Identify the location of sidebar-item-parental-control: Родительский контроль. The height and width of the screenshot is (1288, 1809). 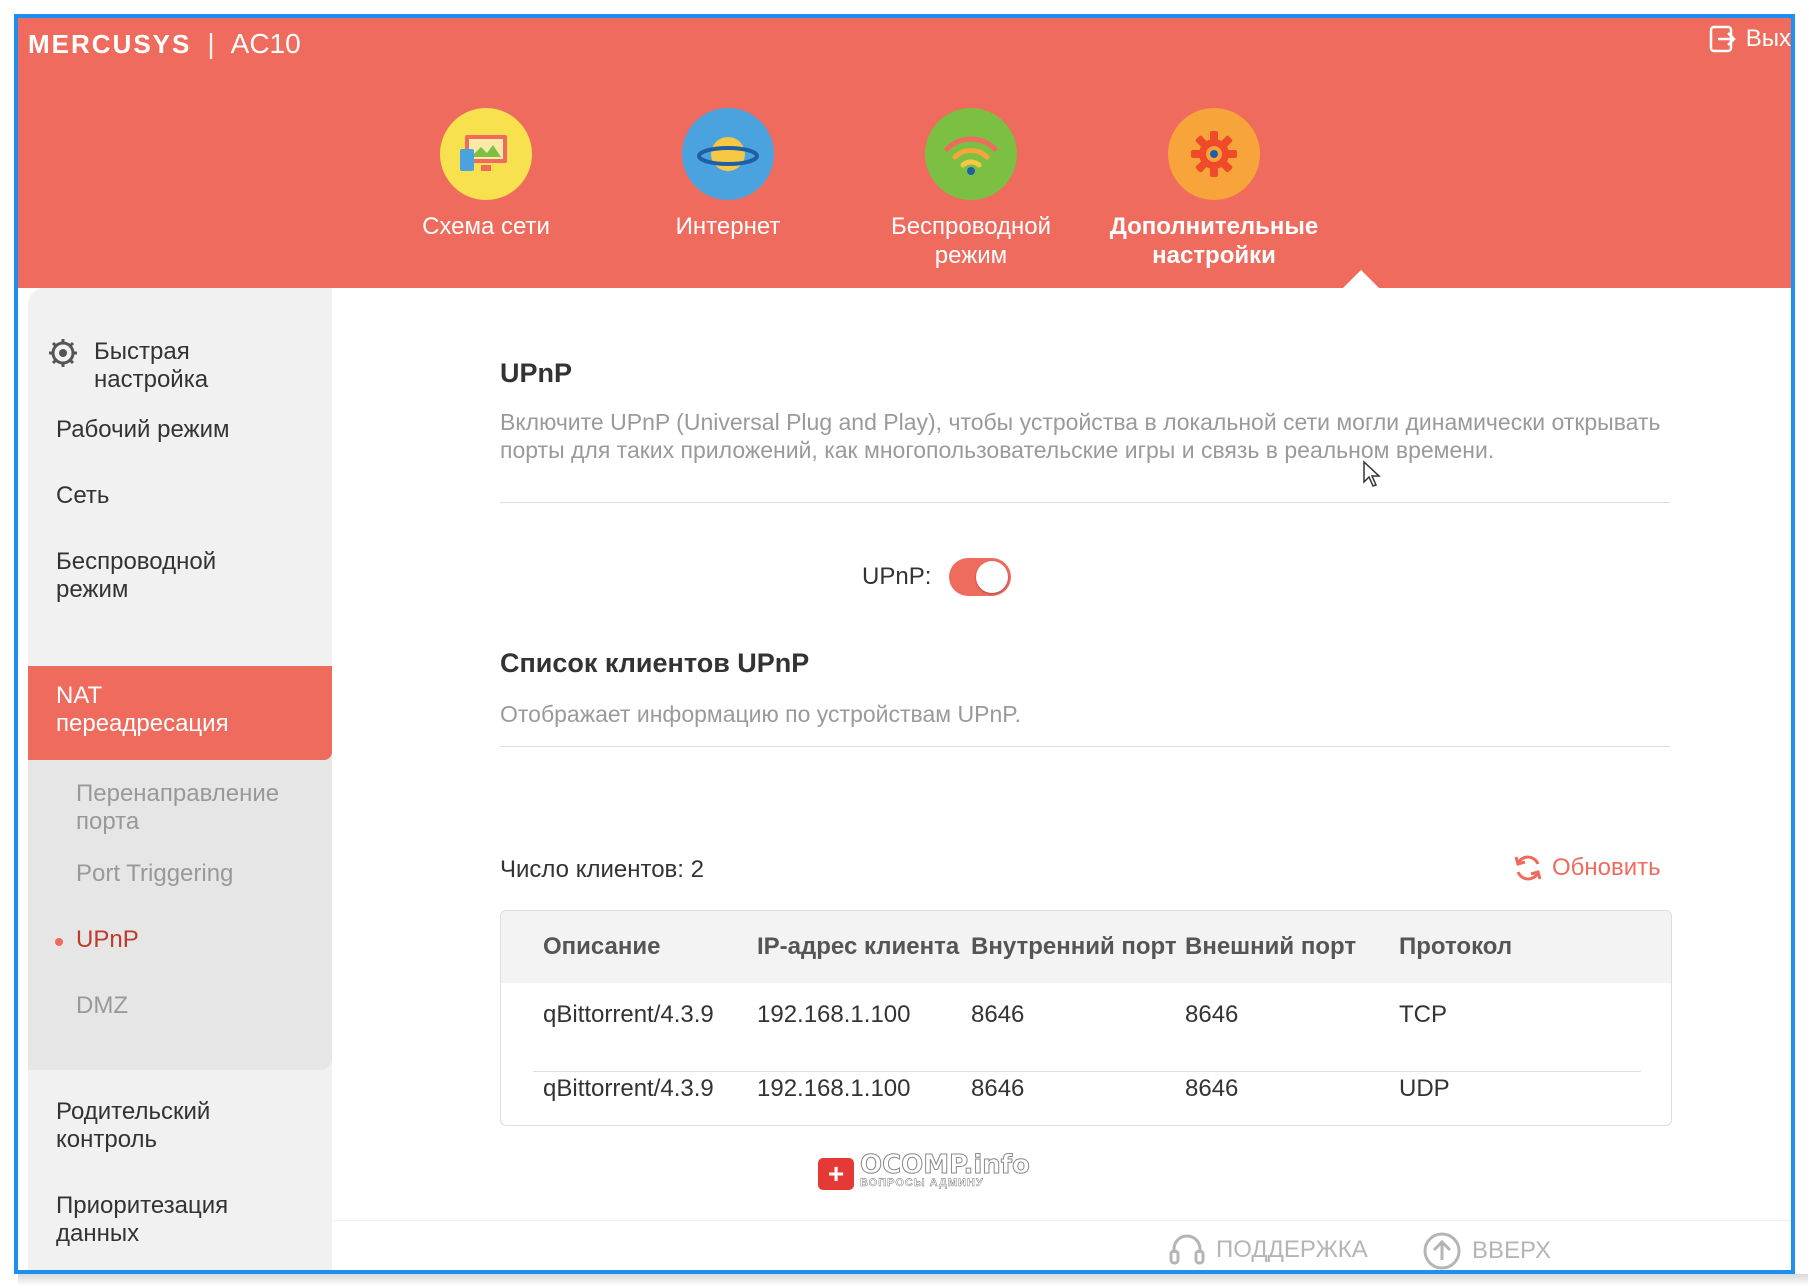
(180, 1128).